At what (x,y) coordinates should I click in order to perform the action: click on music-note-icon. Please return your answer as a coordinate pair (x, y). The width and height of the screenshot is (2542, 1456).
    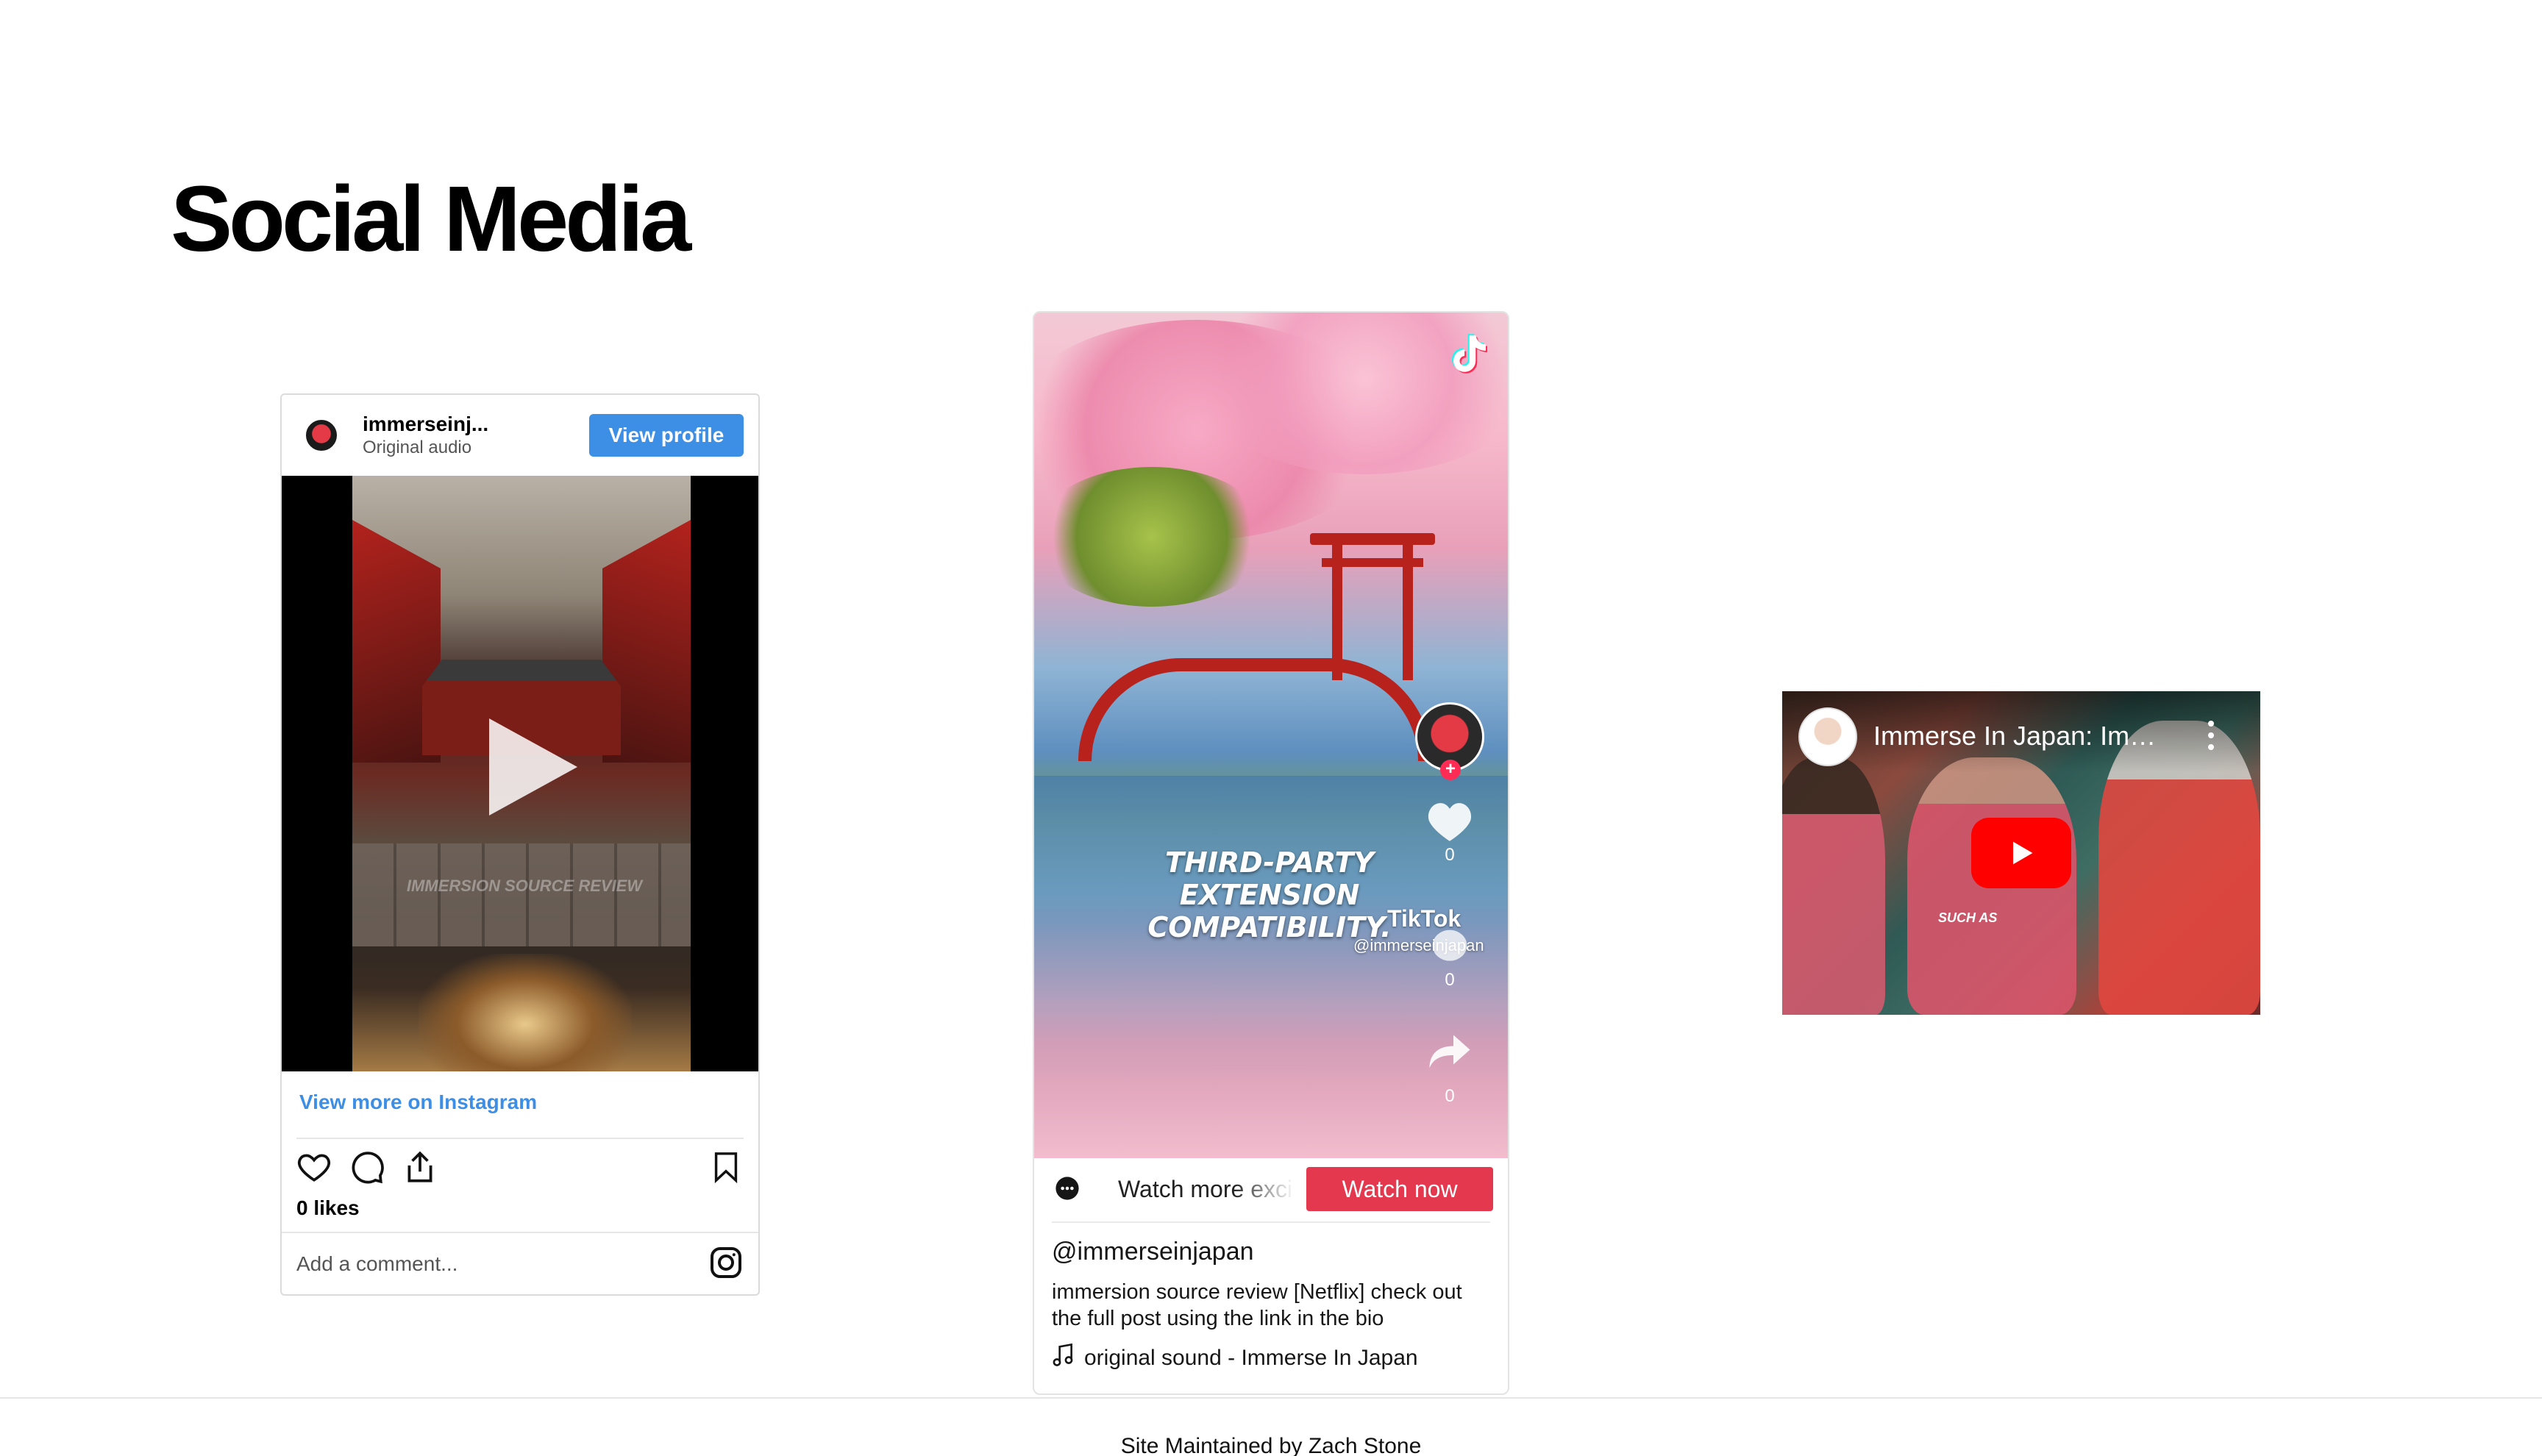
    Looking at the image, I should click on (1063, 1358).